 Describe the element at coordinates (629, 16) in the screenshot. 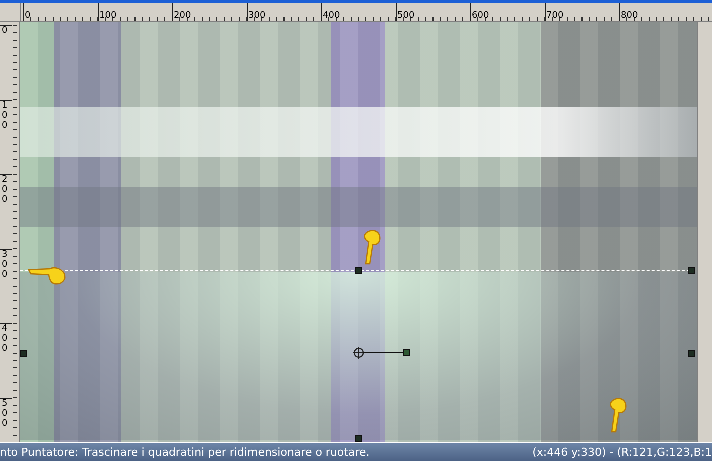

I see `ruler-label: 800` at that location.